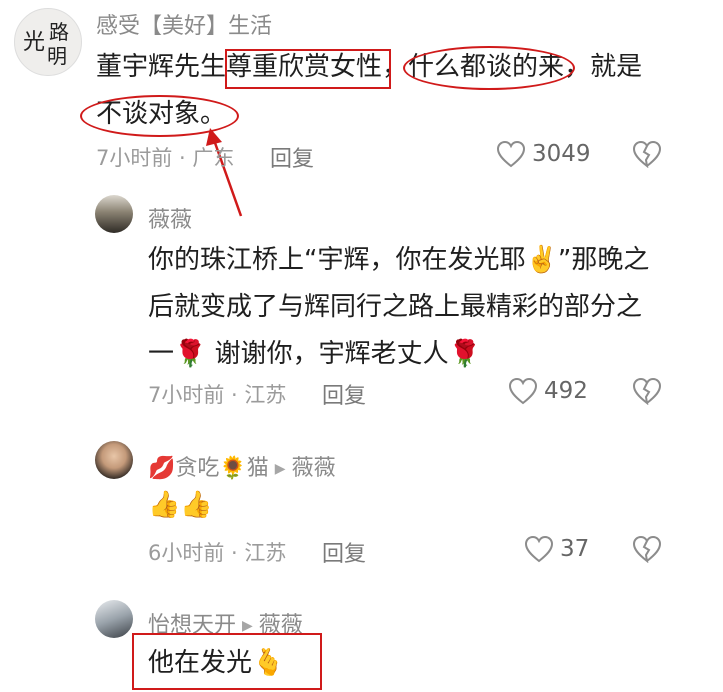 The height and width of the screenshot is (692, 723). Describe the element at coordinates (216, 663) in the screenshot. I see `comment-text: 他在发光🫰` at that location.